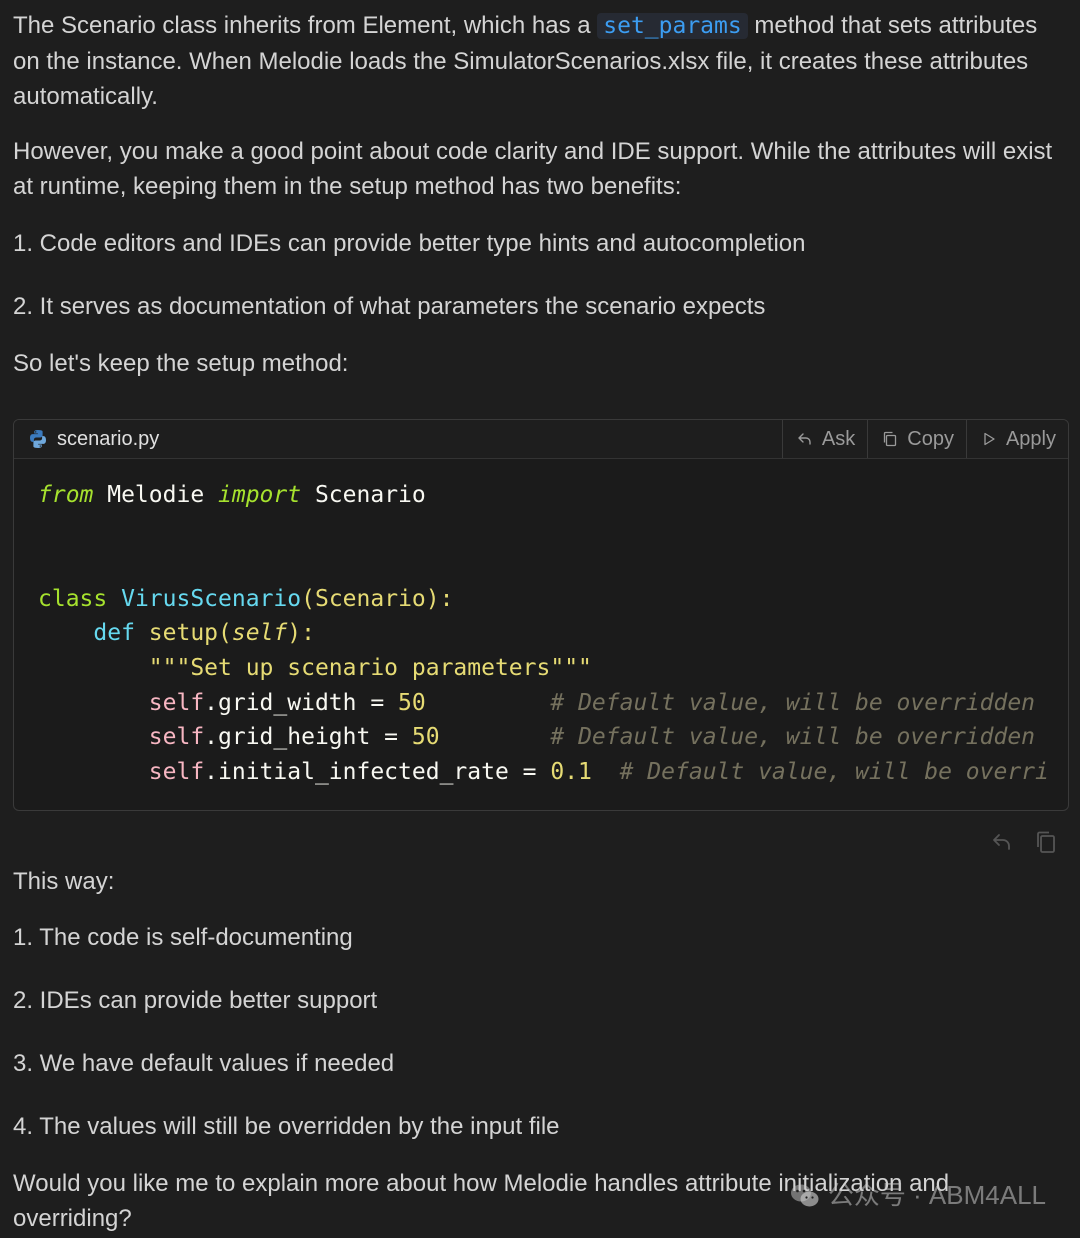 The height and width of the screenshot is (1238, 1080). What do you see at coordinates (804, 1195) in the screenshot?
I see `wechat-icon` at bounding box center [804, 1195].